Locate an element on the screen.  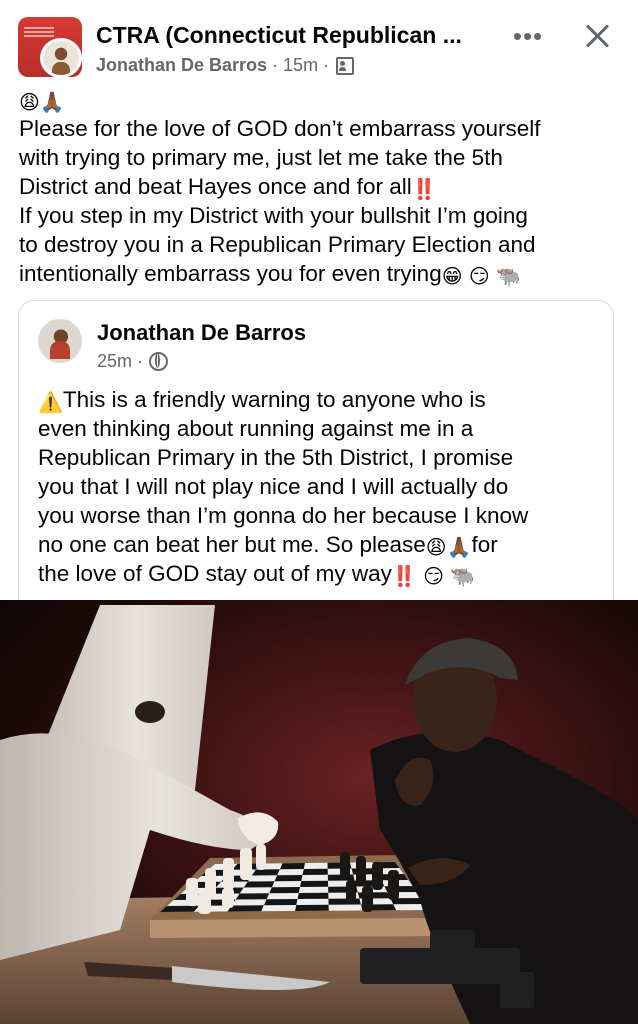
group-avatar-graphic is located at coordinates (39, 31).